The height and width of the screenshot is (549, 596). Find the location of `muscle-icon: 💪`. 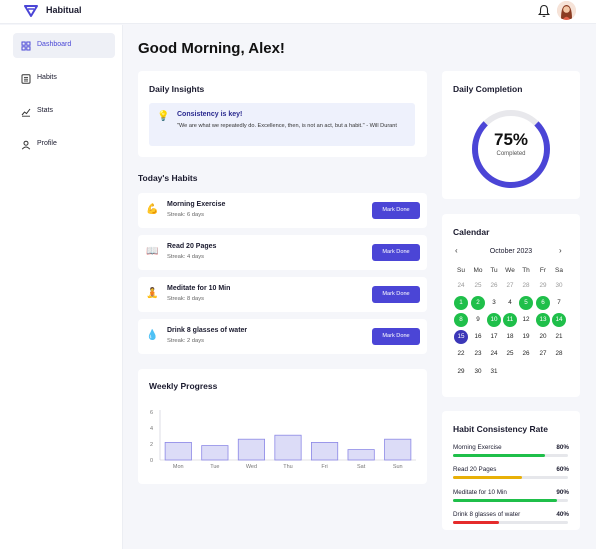

muscle-icon: 💪 is located at coordinates (152, 209).